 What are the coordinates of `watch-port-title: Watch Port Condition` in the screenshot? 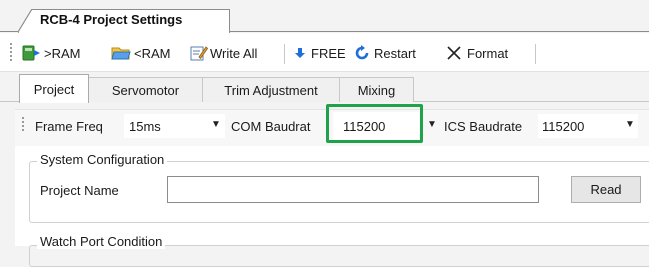 It's located at (101, 241).